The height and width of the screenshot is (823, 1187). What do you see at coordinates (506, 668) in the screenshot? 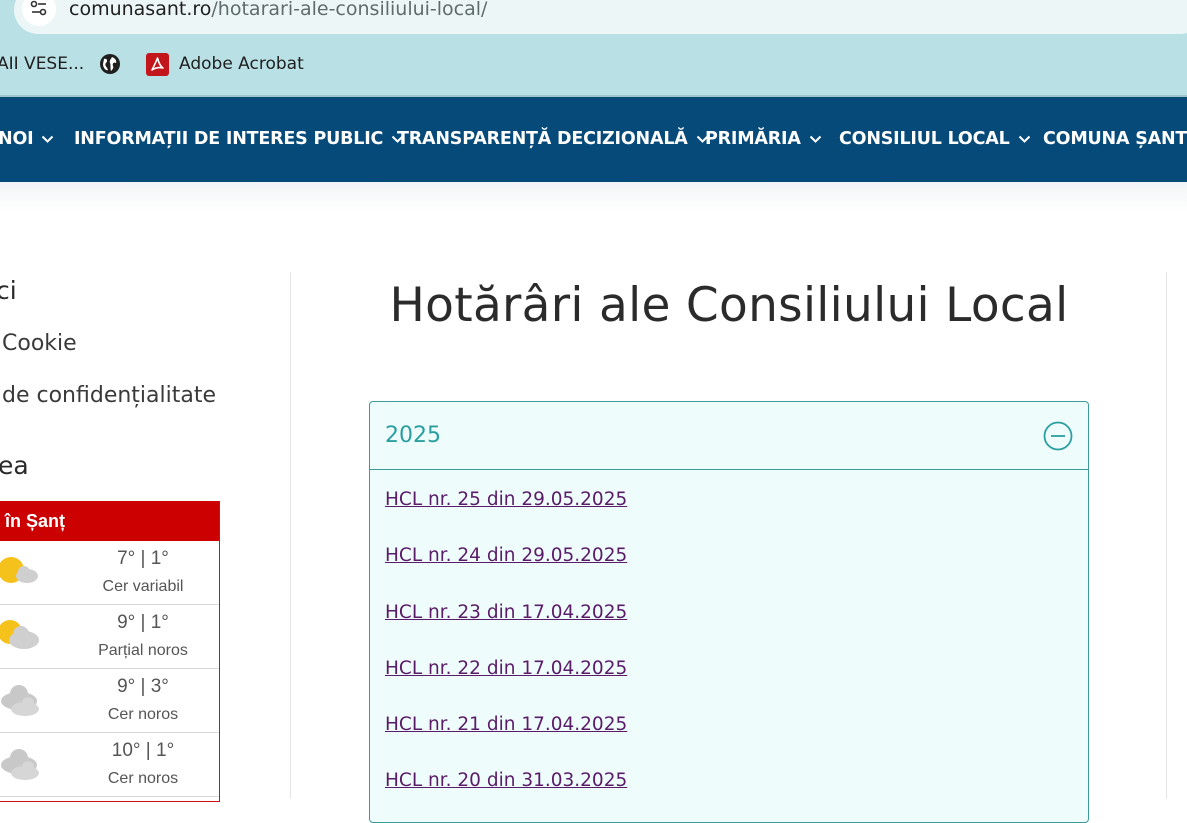
I see `hcl-link: HCL nr. 22 din 17.04.2025` at bounding box center [506, 668].